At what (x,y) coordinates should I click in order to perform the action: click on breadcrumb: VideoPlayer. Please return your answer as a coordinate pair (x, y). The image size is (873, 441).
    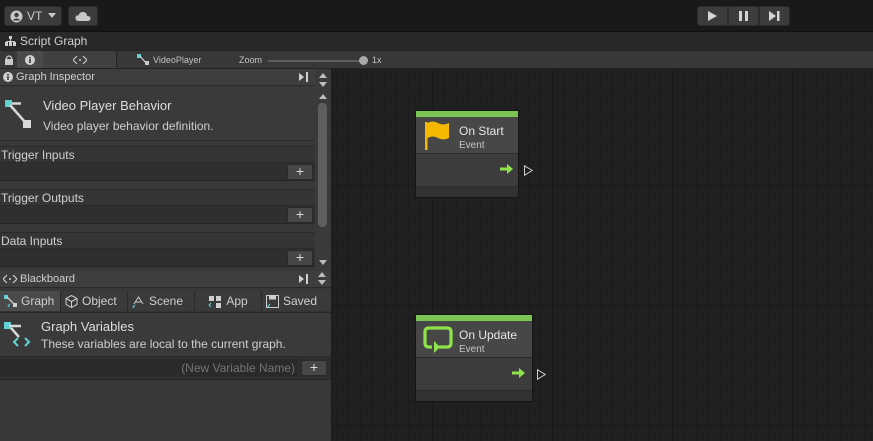
    Looking at the image, I should click on (168, 59).